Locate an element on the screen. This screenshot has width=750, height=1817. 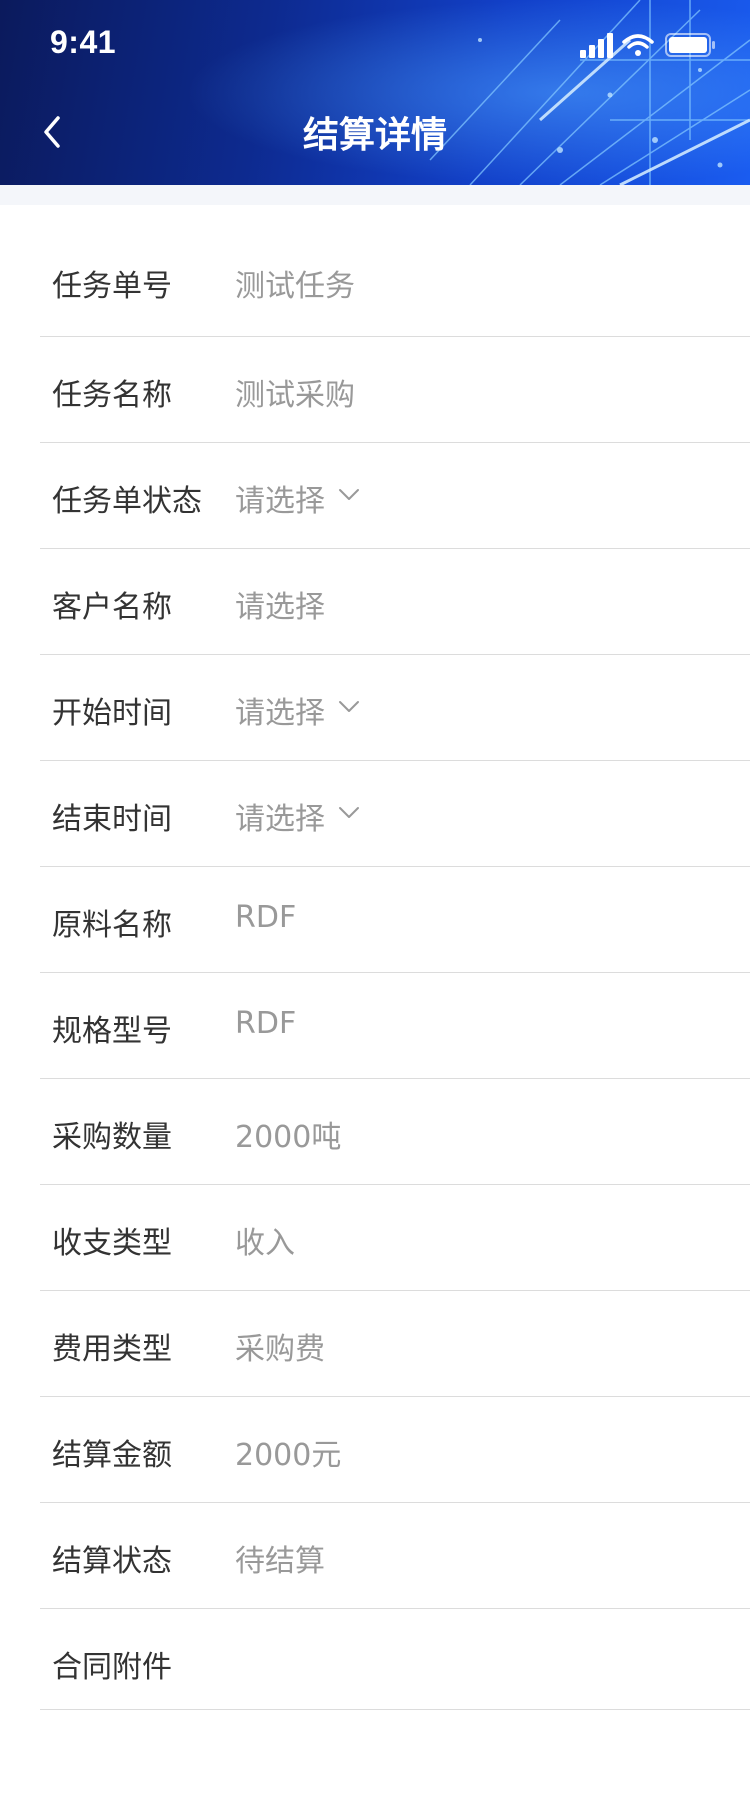
purchase-quantity-value: 2000吨 is located at coordinates (288, 1137).